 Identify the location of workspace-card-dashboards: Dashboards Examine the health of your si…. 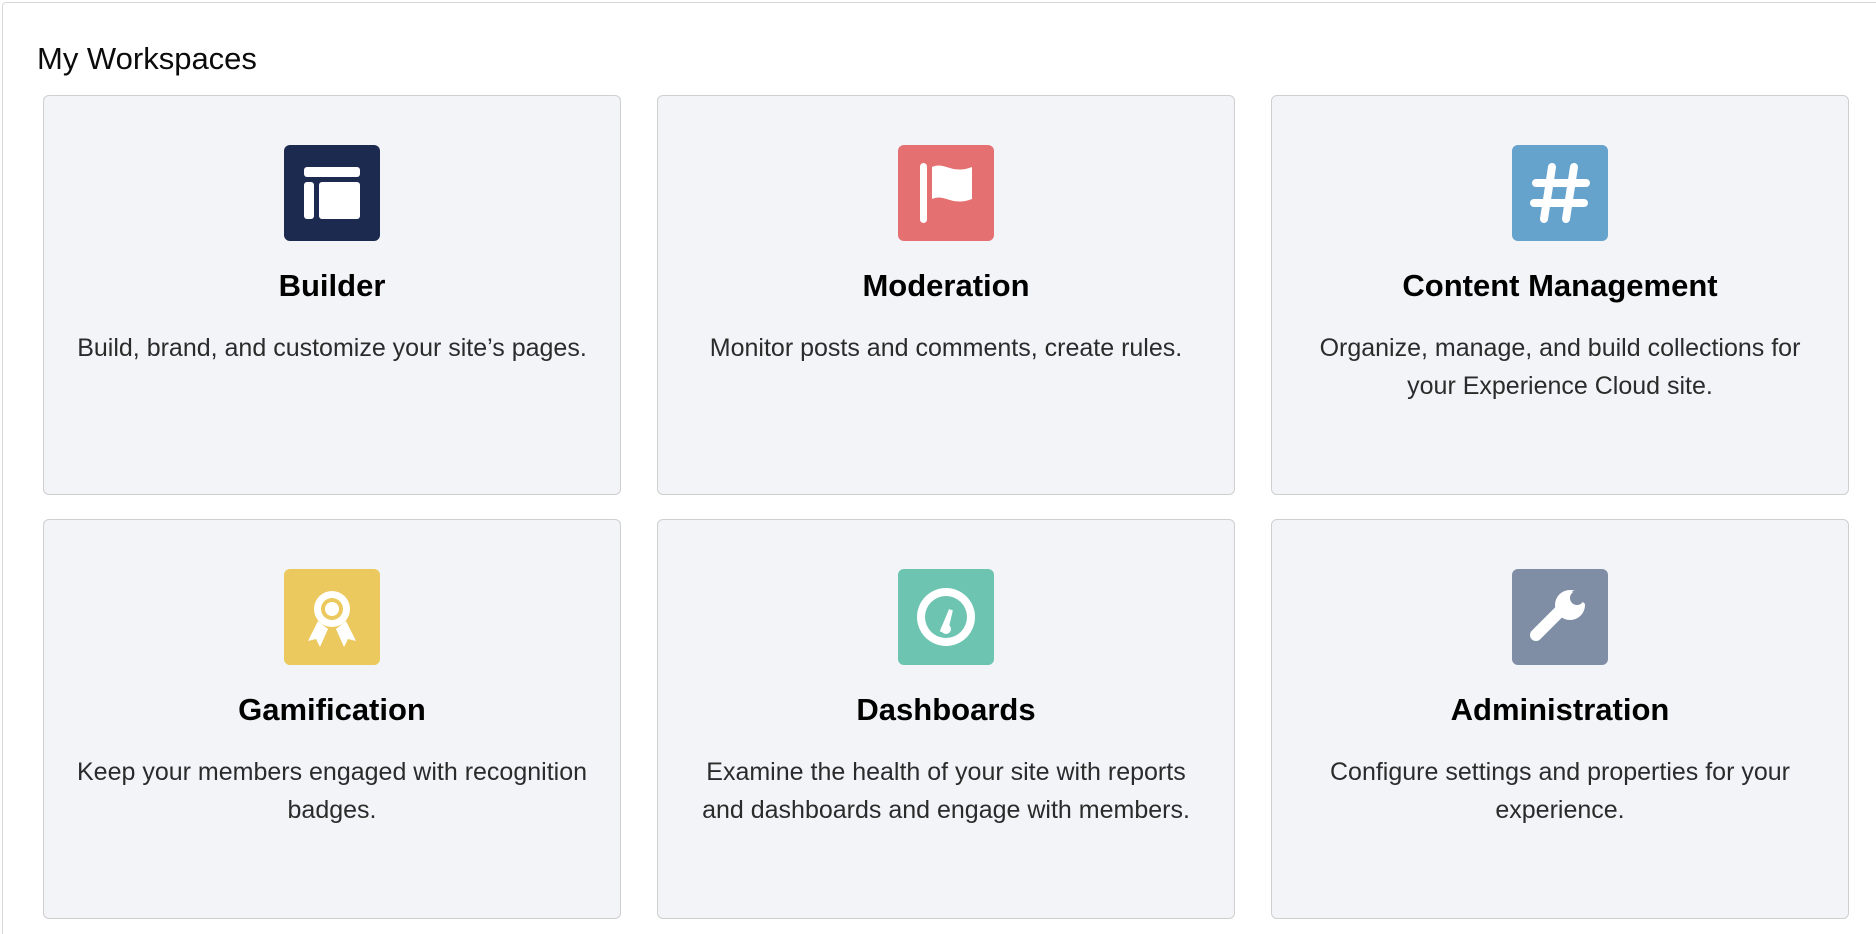
(946, 719).